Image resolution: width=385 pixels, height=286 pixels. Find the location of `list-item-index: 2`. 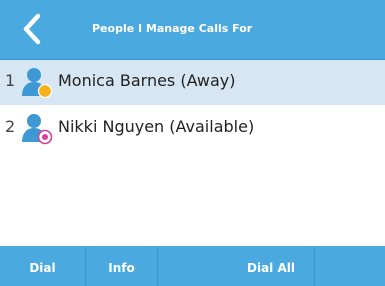

list-item-index: 2 is located at coordinates (10, 126).